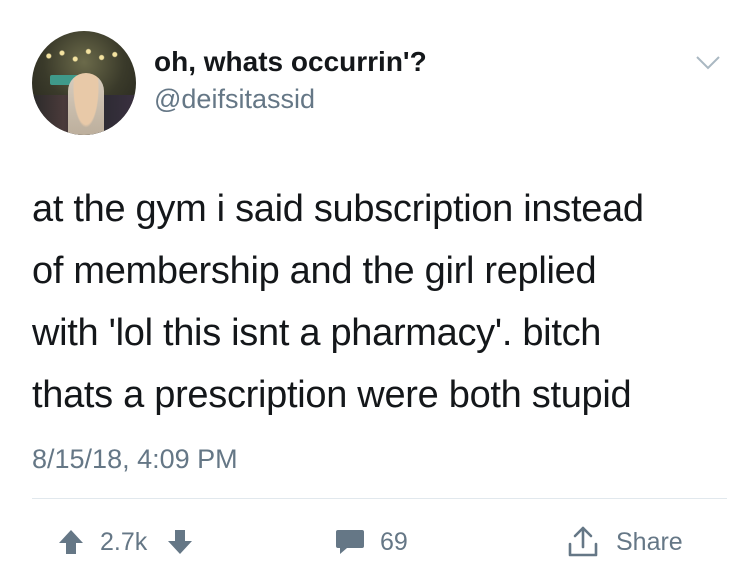 The image size is (750, 581). Describe the element at coordinates (317, 333) in the screenshot. I see `tweet-text-line: with 'lol this isnt a pharmacy'. bitch` at that location.